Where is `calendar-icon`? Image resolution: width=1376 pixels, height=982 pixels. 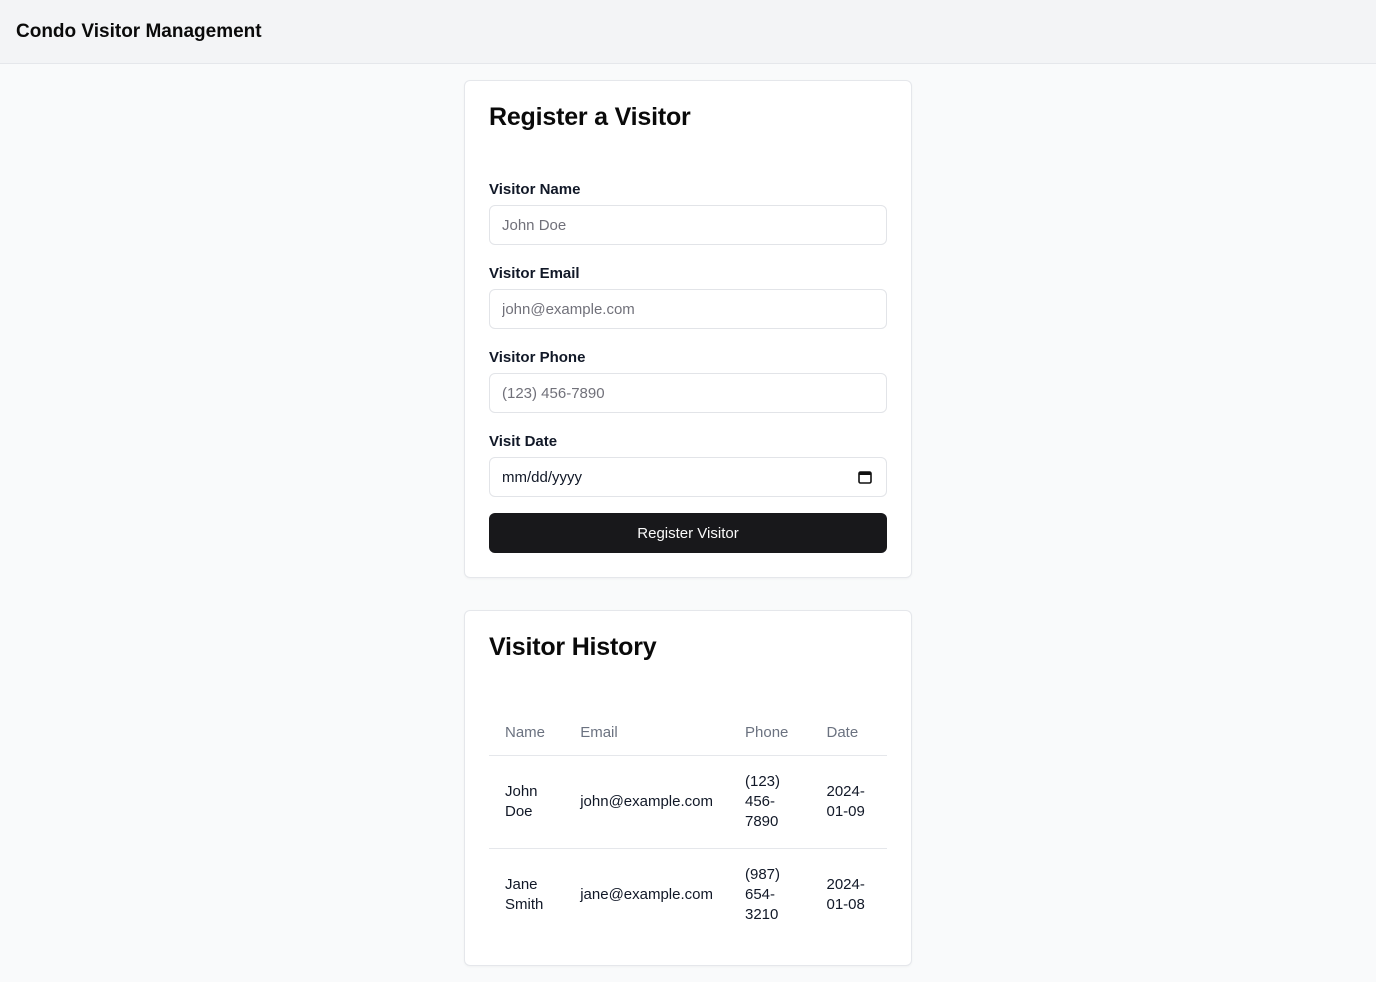
calendar-icon is located at coordinates (865, 477).